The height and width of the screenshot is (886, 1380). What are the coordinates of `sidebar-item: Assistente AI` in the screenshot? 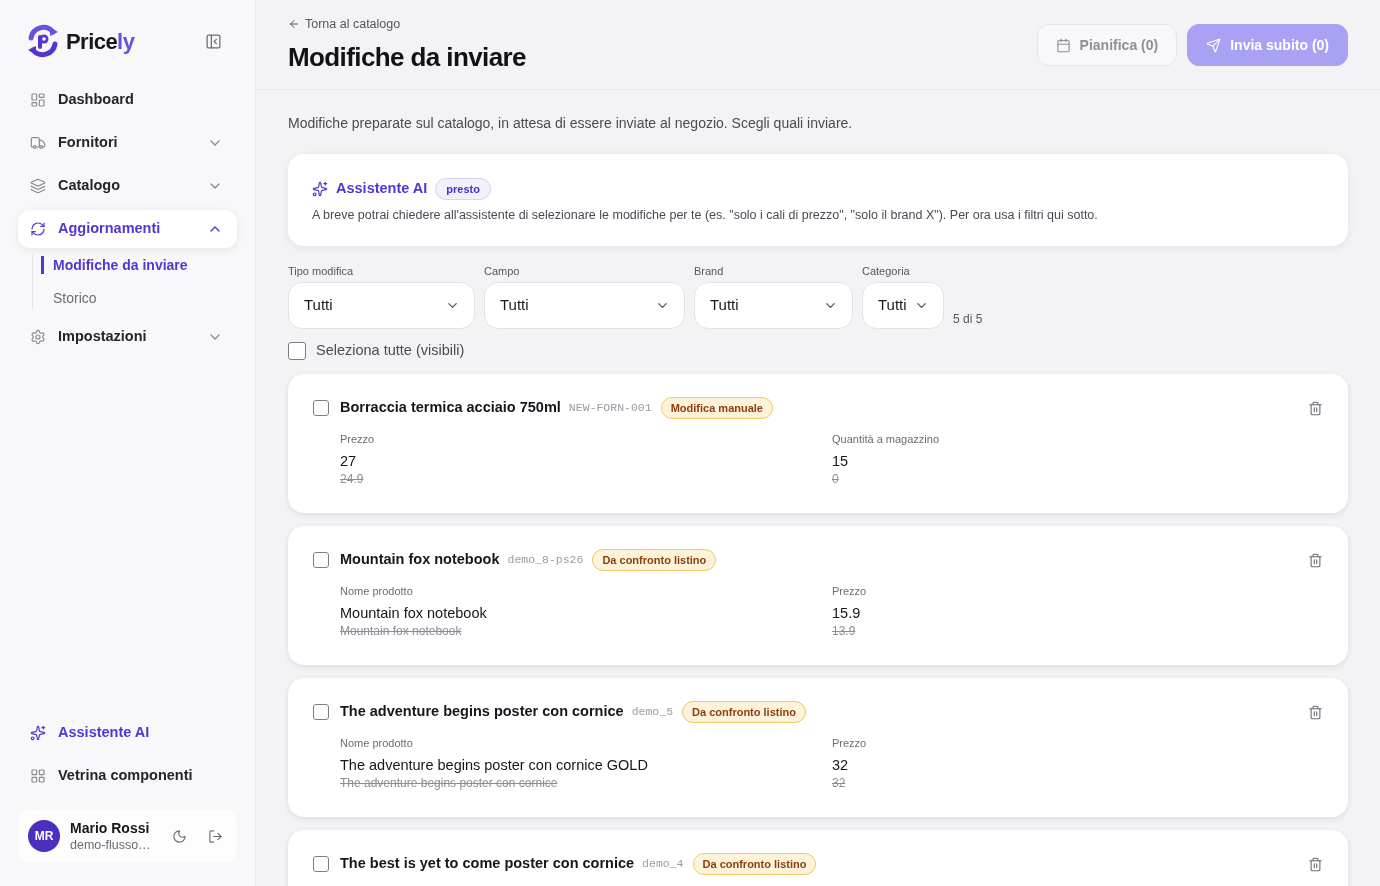 It's located at (127, 733).